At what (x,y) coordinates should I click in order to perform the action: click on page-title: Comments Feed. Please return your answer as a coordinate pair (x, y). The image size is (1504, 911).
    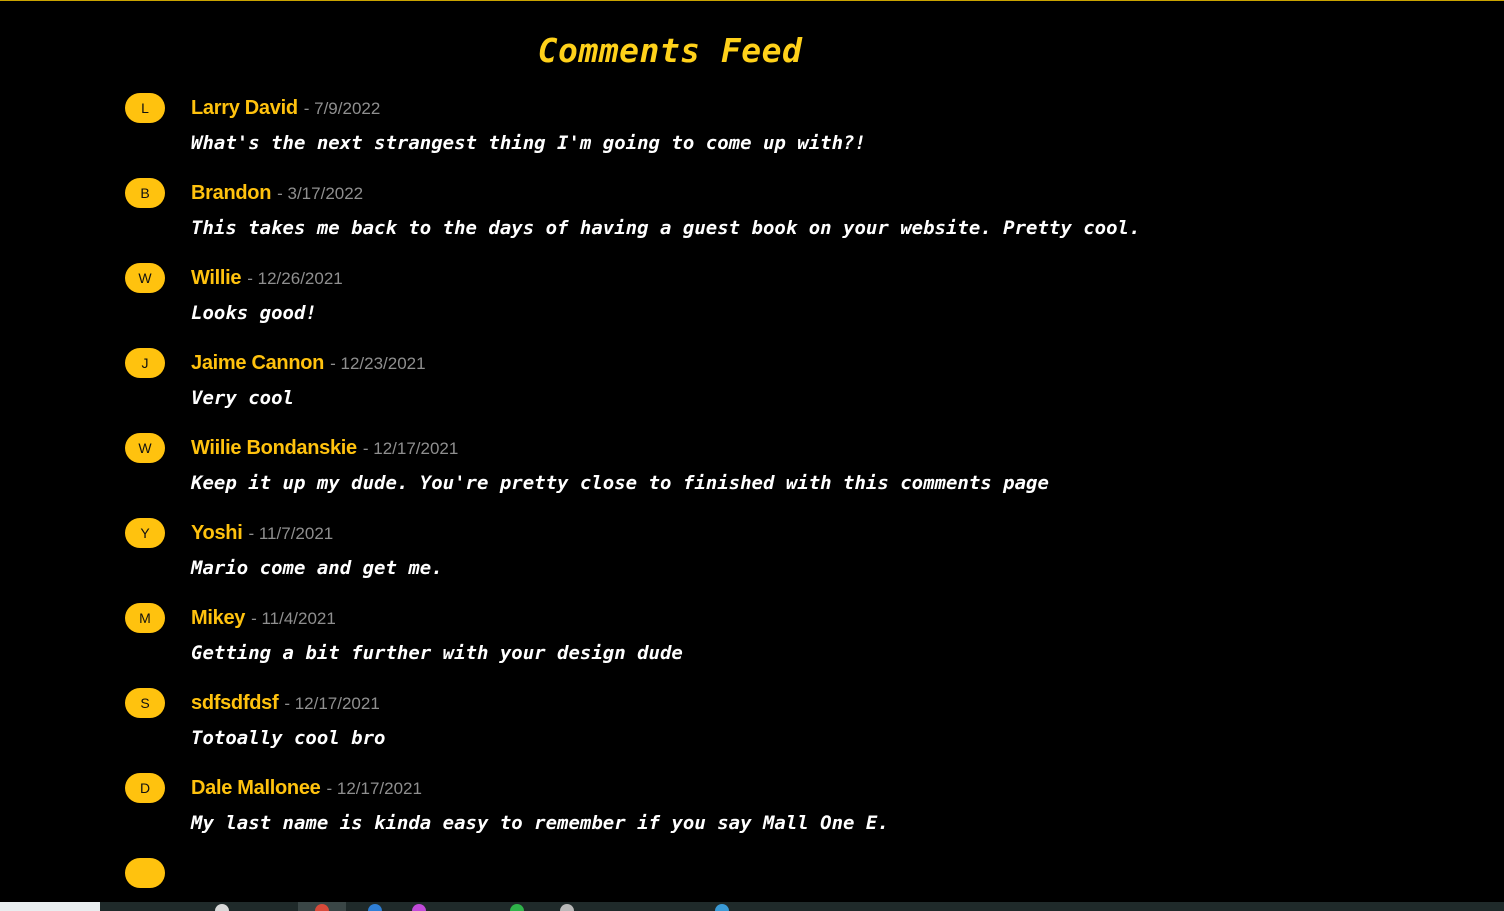
    Looking at the image, I should click on (670, 50).